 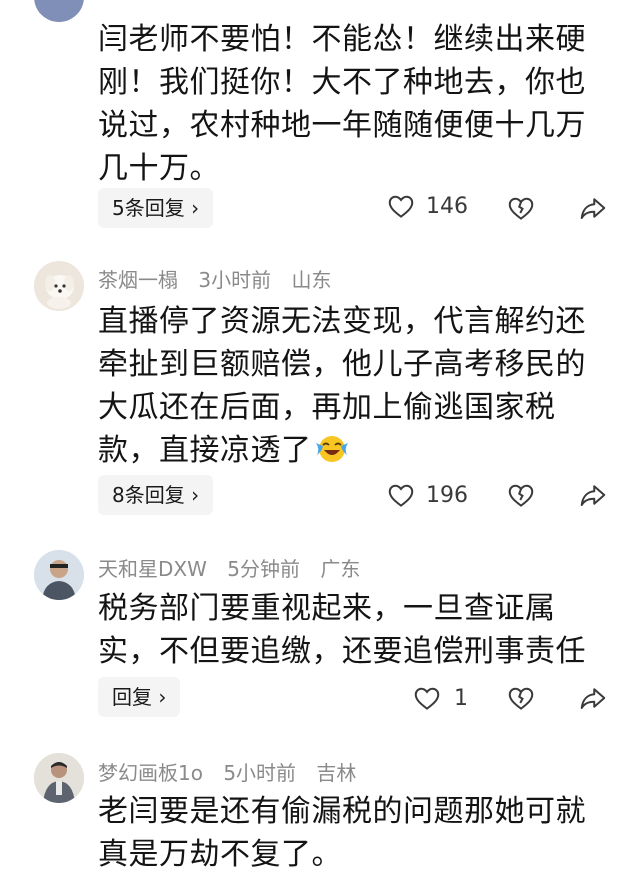 I want to click on like-button: 146, so click(x=427, y=206).